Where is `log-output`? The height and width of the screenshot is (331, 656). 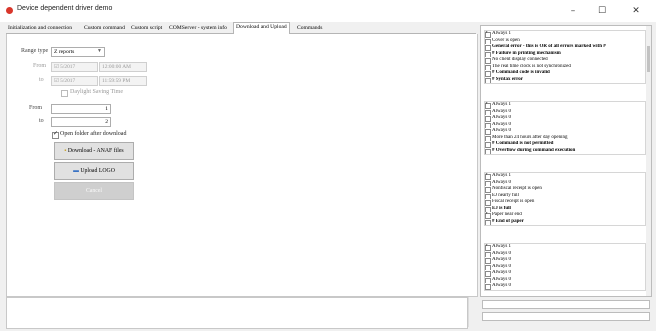
log-output is located at coordinates (237, 313).